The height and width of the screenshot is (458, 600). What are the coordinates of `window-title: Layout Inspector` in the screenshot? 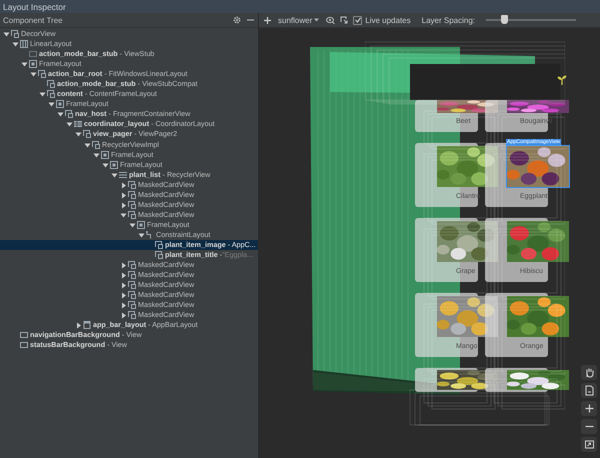 It's located at (34, 7).